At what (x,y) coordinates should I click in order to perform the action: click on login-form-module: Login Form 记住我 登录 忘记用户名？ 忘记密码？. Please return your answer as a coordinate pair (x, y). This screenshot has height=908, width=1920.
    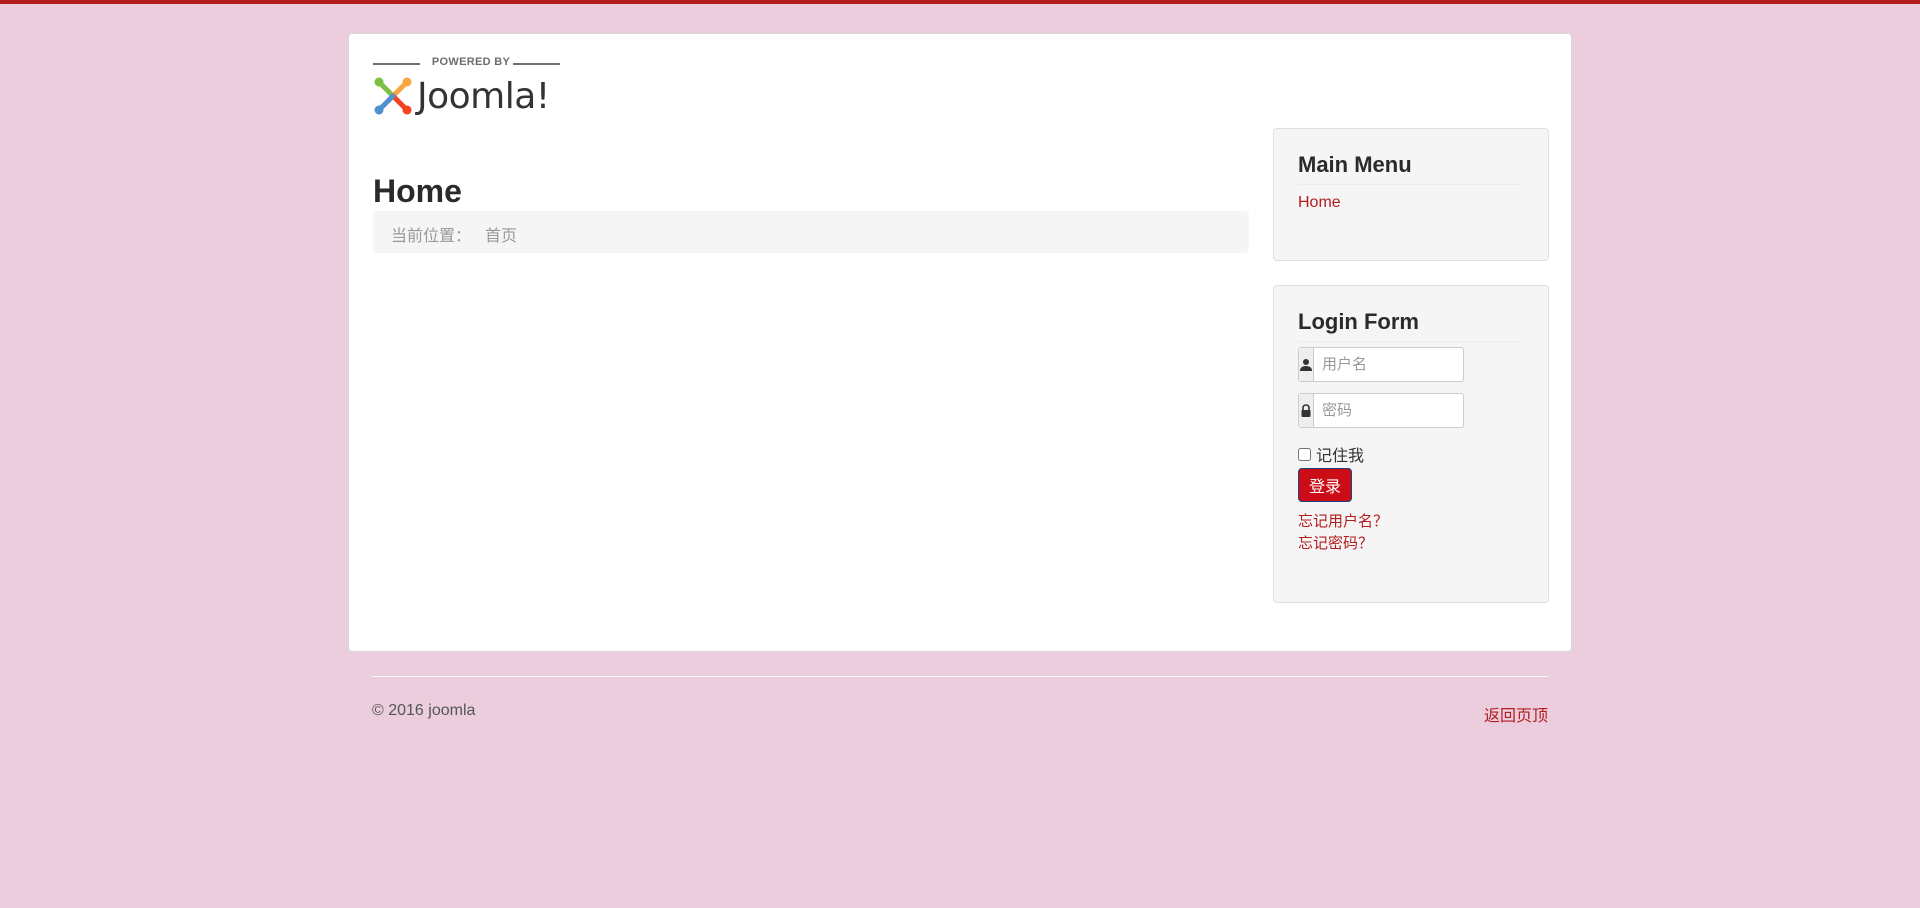
    Looking at the image, I should click on (1411, 444).